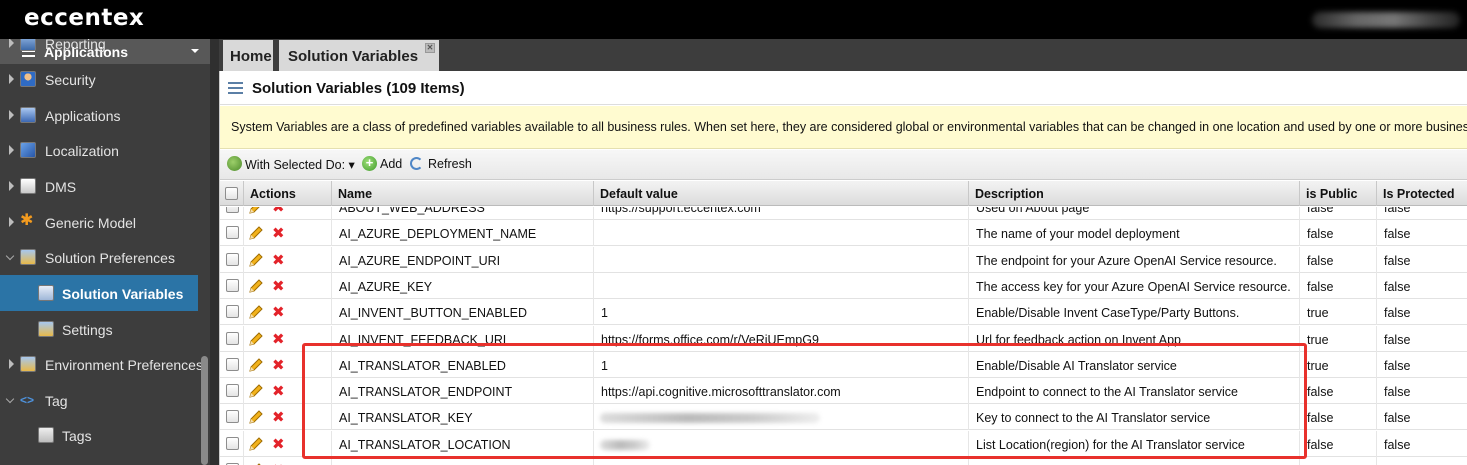  I want to click on sidebar-item-localization: Localization, so click(99, 150).